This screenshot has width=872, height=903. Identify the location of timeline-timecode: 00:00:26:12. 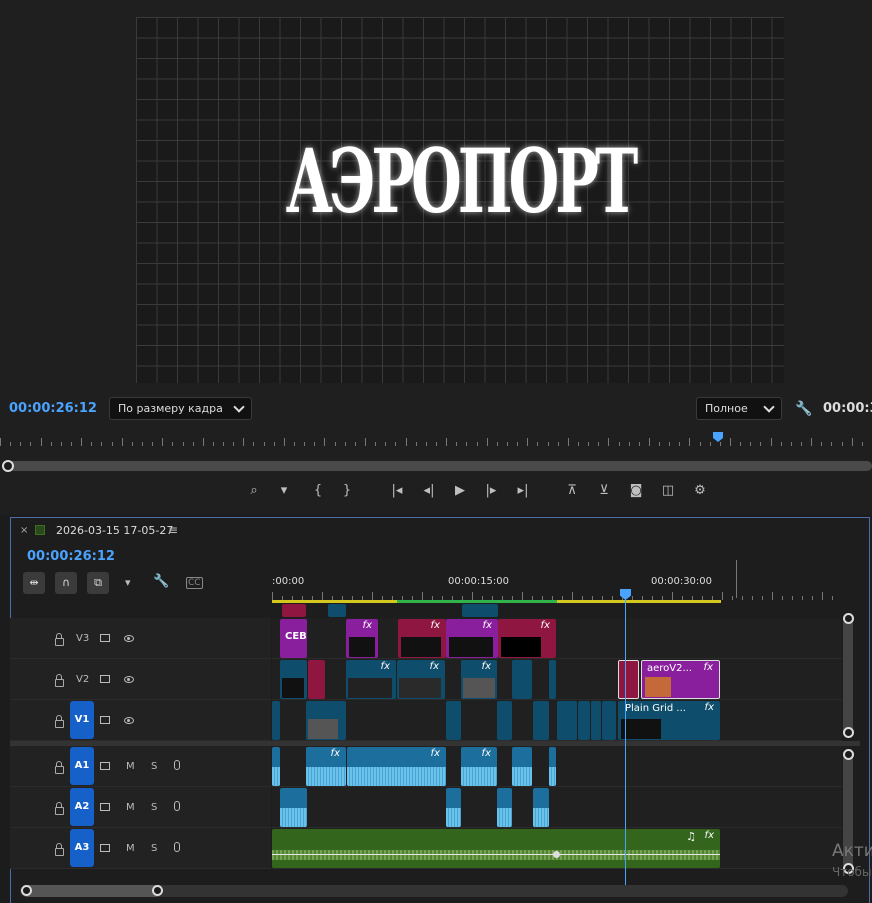
(71, 556).